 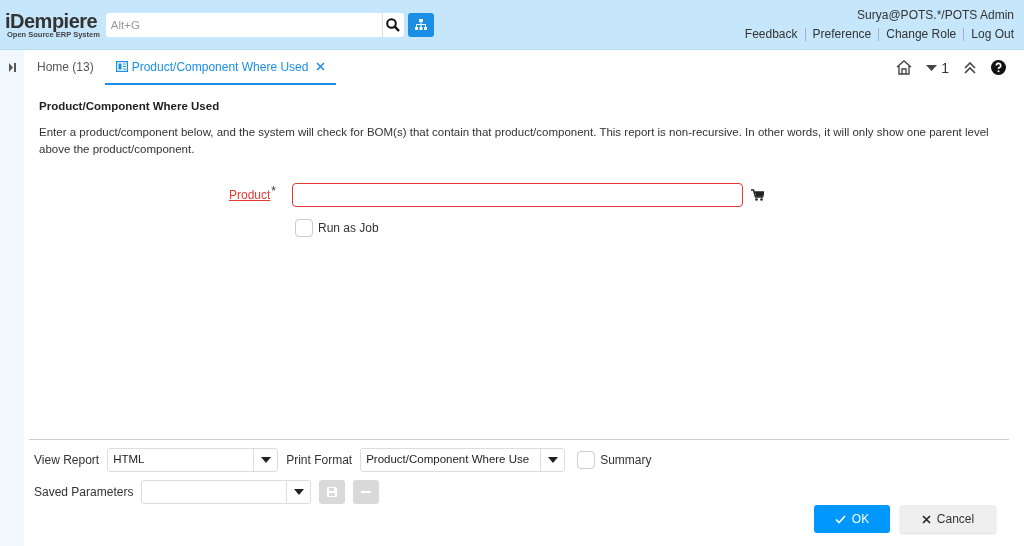 What do you see at coordinates (84, 492) in the screenshot?
I see `saved-parameters-label: Saved Parameters` at bounding box center [84, 492].